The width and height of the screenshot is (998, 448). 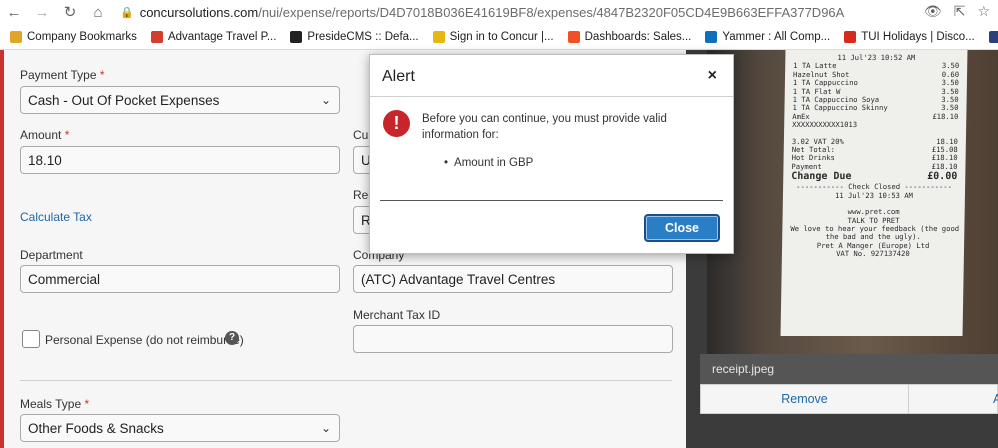 I want to click on url-host: concursolutions.com, so click(x=199, y=12).